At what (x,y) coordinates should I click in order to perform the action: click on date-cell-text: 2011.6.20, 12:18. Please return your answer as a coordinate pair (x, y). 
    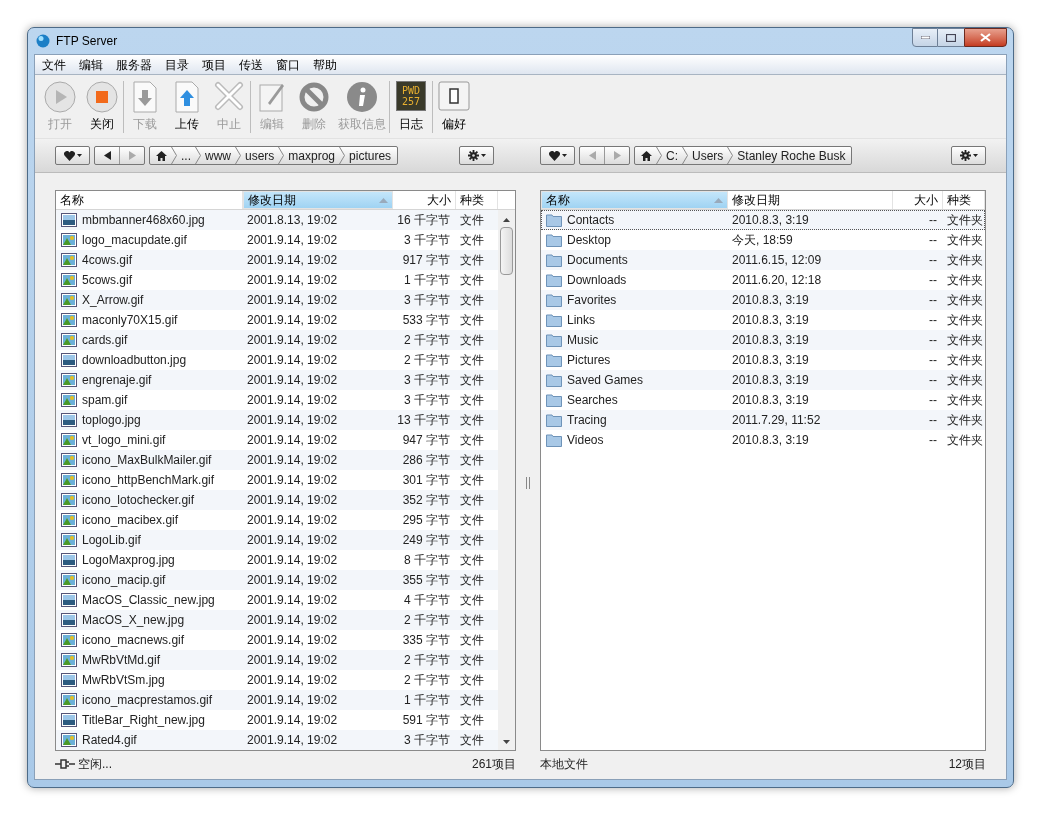
    Looking at the image, I should click on (777, 280).